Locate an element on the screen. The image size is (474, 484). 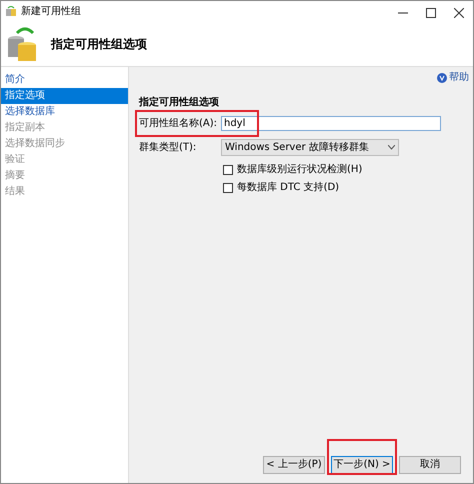
sidebar-item: 指定副本 is located at coordinates (64, 128).